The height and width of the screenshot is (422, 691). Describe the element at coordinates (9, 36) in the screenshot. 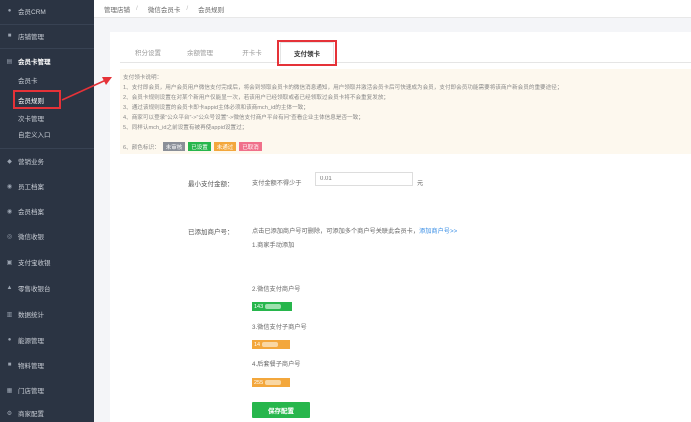

I see `store-icon: ■` at that location.